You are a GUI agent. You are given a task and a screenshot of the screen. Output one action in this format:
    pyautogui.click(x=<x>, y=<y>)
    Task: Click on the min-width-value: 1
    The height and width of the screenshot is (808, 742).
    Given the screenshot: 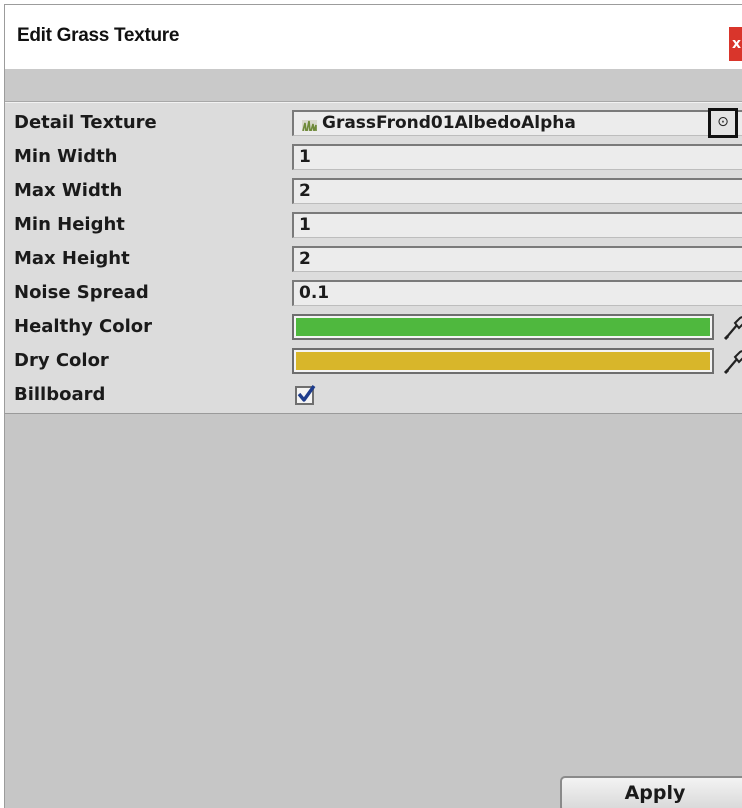 What is the action you would take?
    pyautogui.click(x=305, y=157)
    